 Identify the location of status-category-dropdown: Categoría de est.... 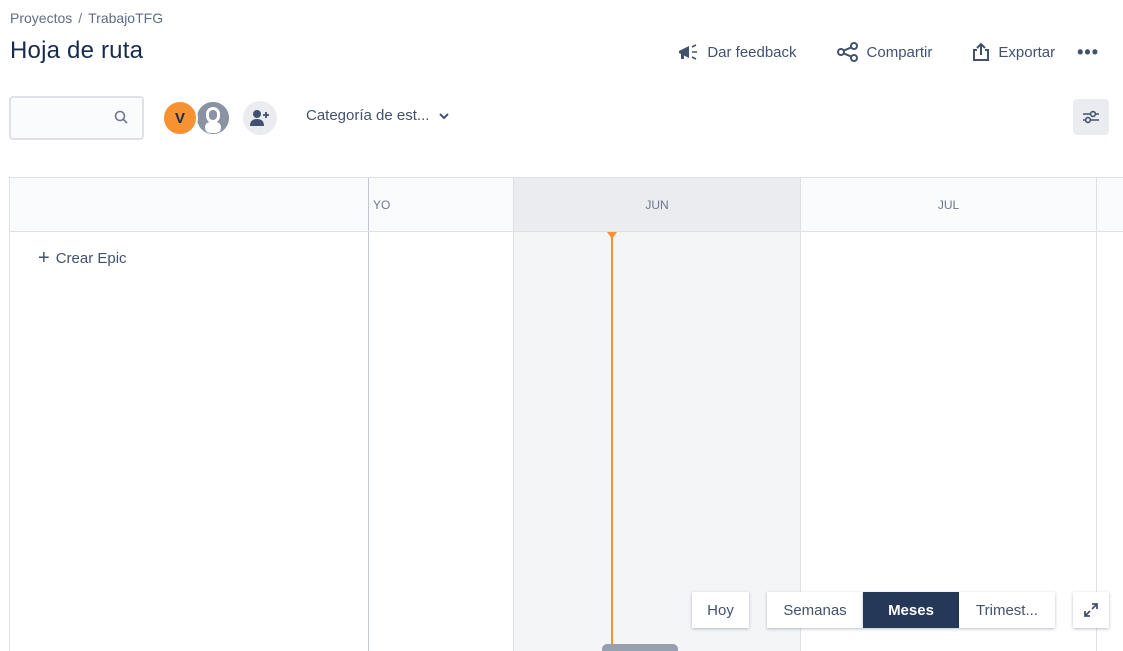
(378, 115).